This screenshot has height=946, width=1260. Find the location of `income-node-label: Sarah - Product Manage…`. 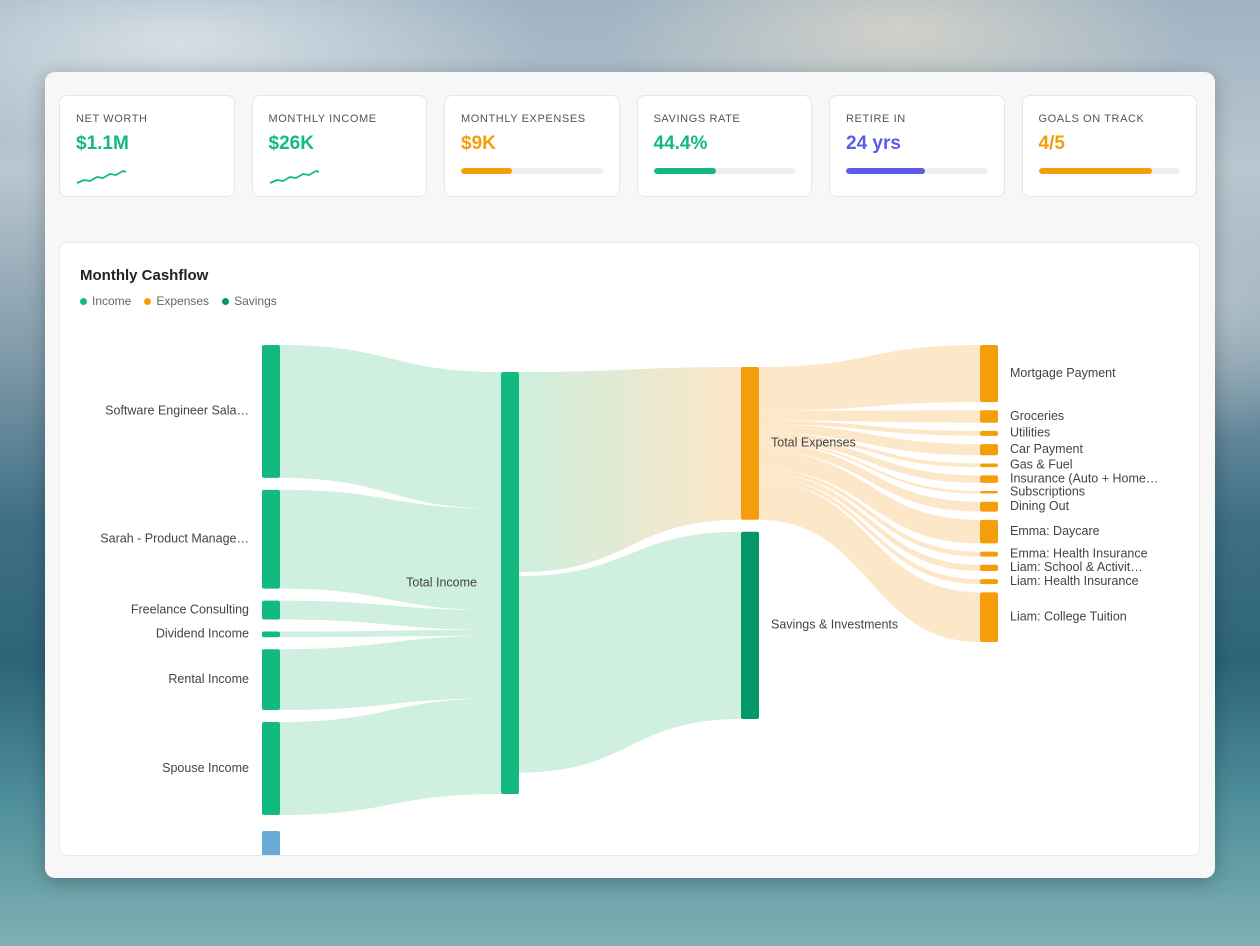

income-node-label: Sarah - Product Manage… is located at coordinates (174, 539).